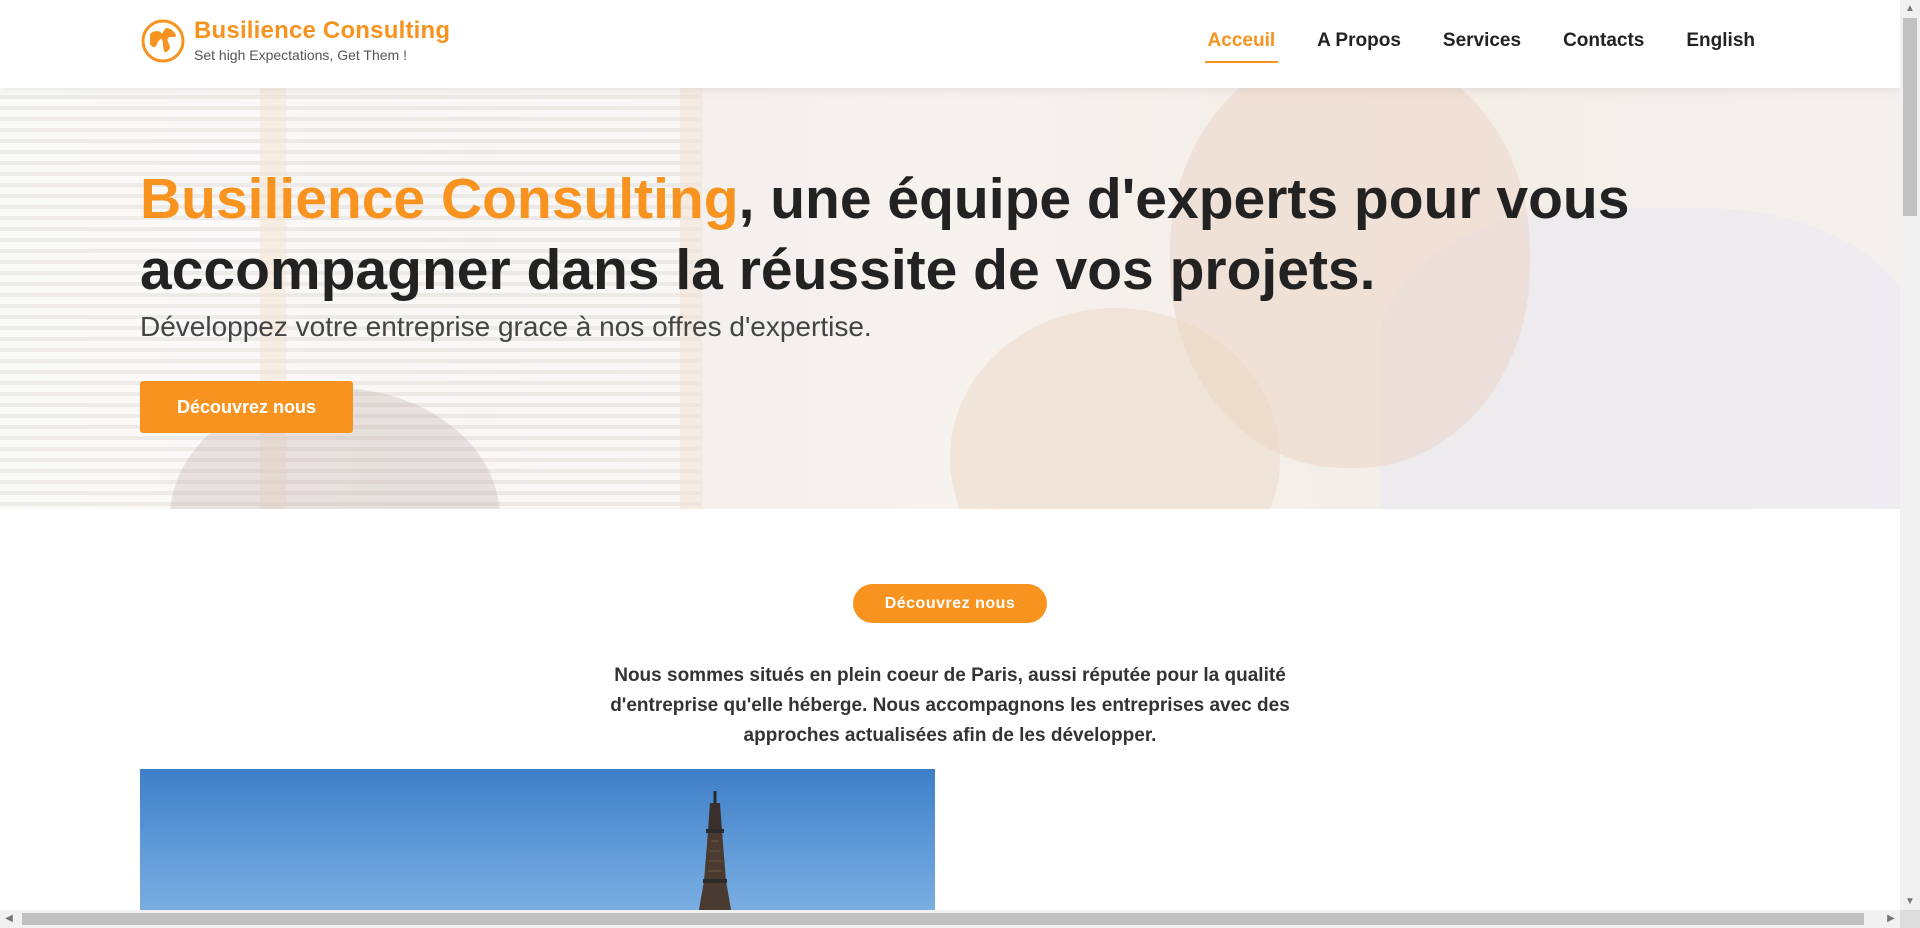  I want to click on eiffel-tower-icon, so click(715, 850).